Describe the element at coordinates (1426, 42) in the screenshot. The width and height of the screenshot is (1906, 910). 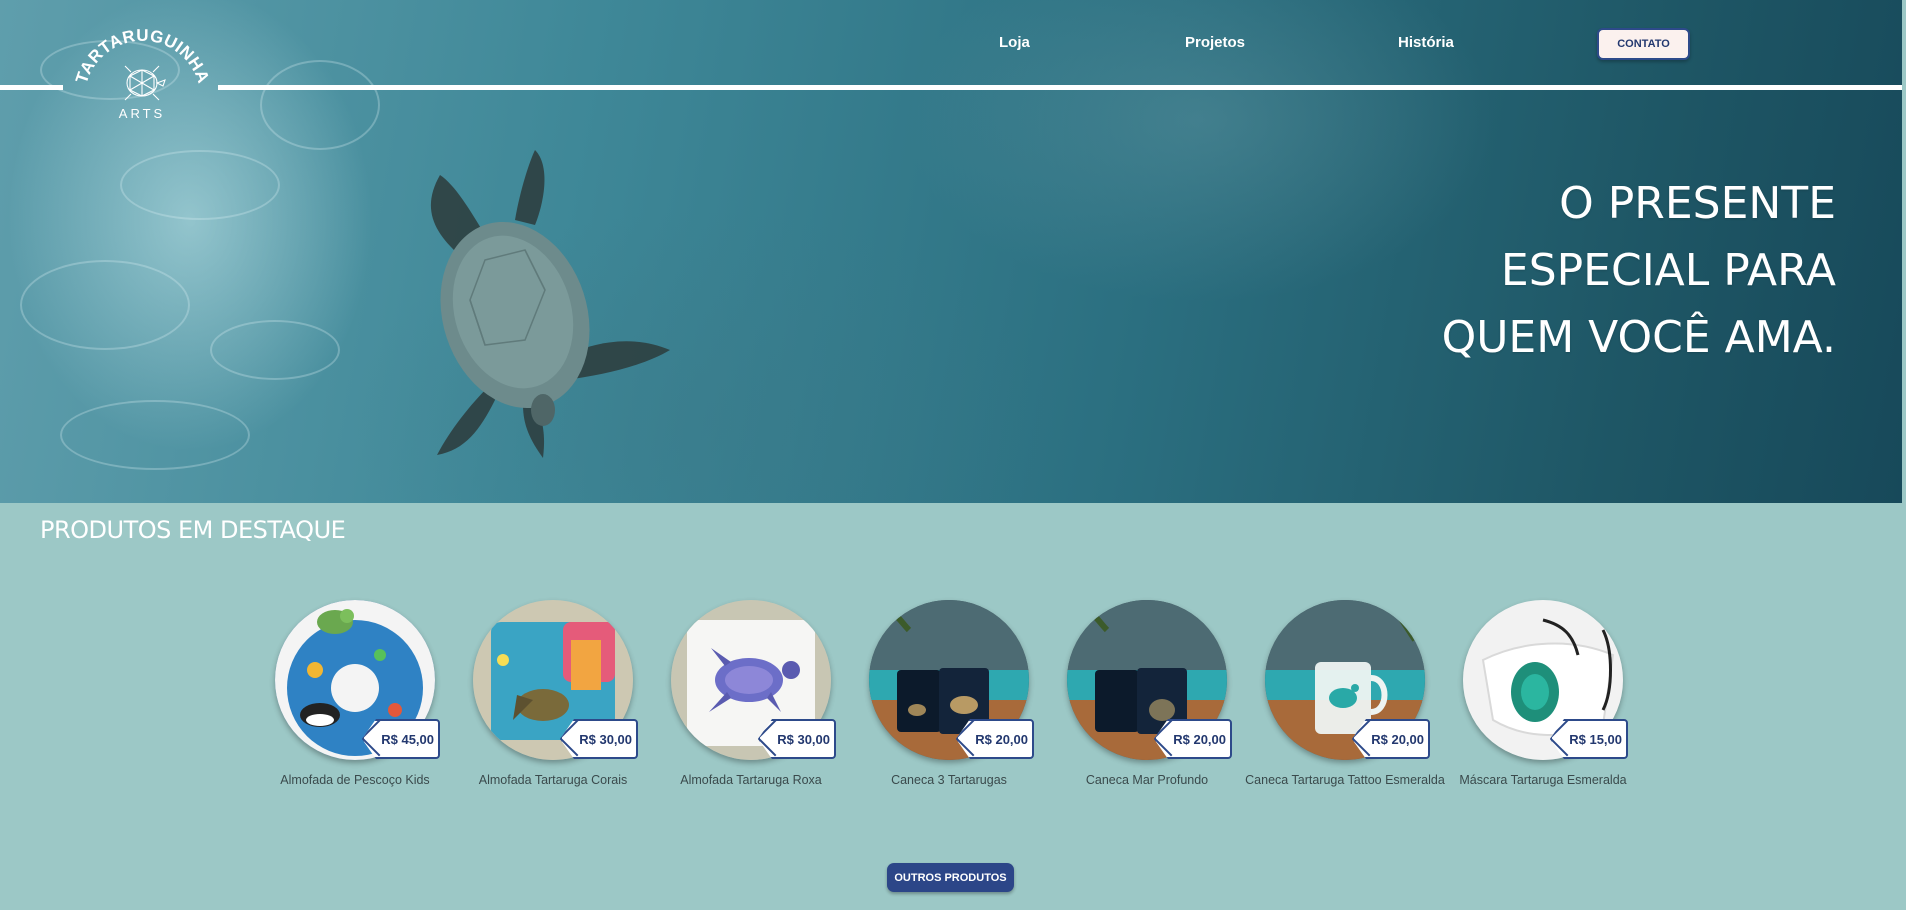
I see `nav-link-historia: História` at that location.